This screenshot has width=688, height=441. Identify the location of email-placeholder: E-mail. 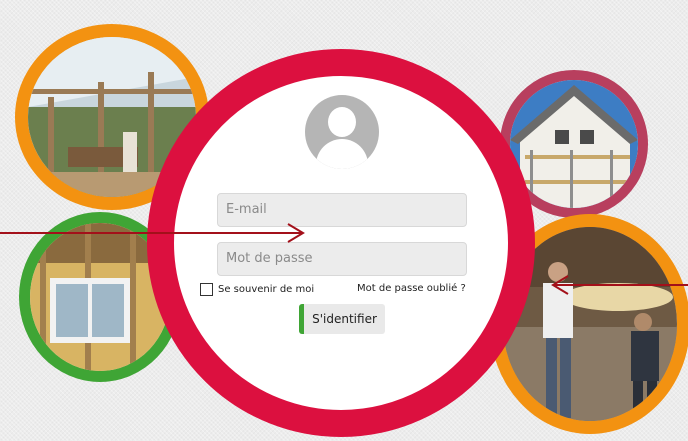
(246, 209).